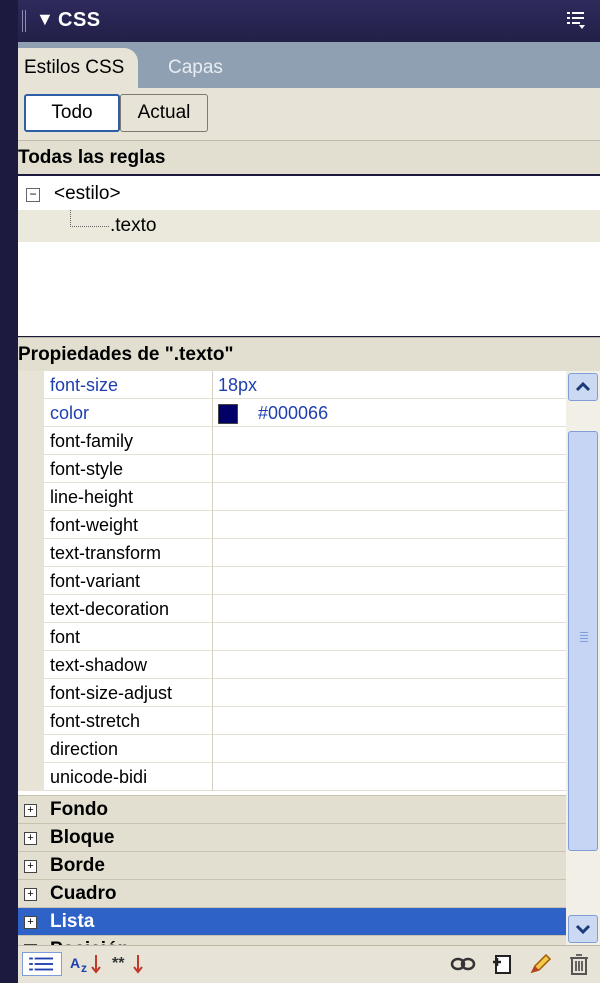  Describe the element at coordinates (99, 665) in the screenshot. I see `property-name: text-shadow` at that location.